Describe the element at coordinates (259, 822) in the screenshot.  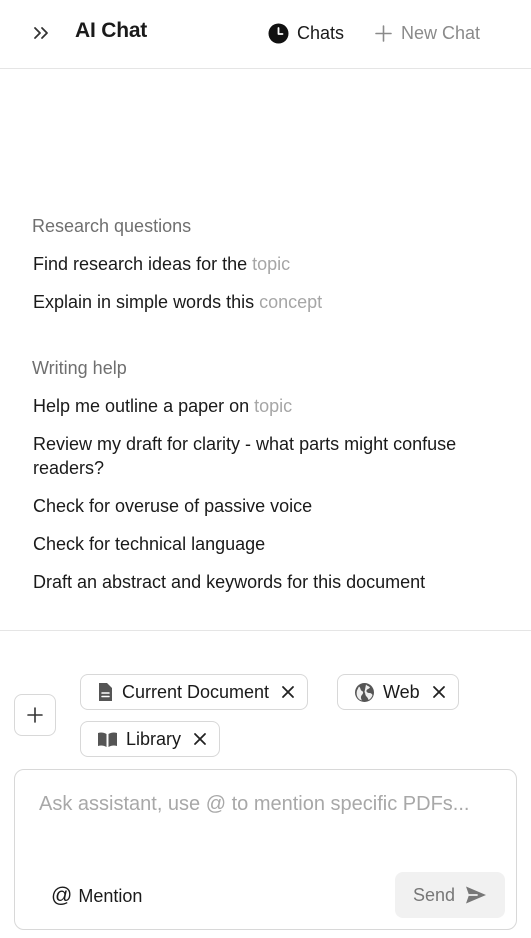
I see `message-input` at that location.